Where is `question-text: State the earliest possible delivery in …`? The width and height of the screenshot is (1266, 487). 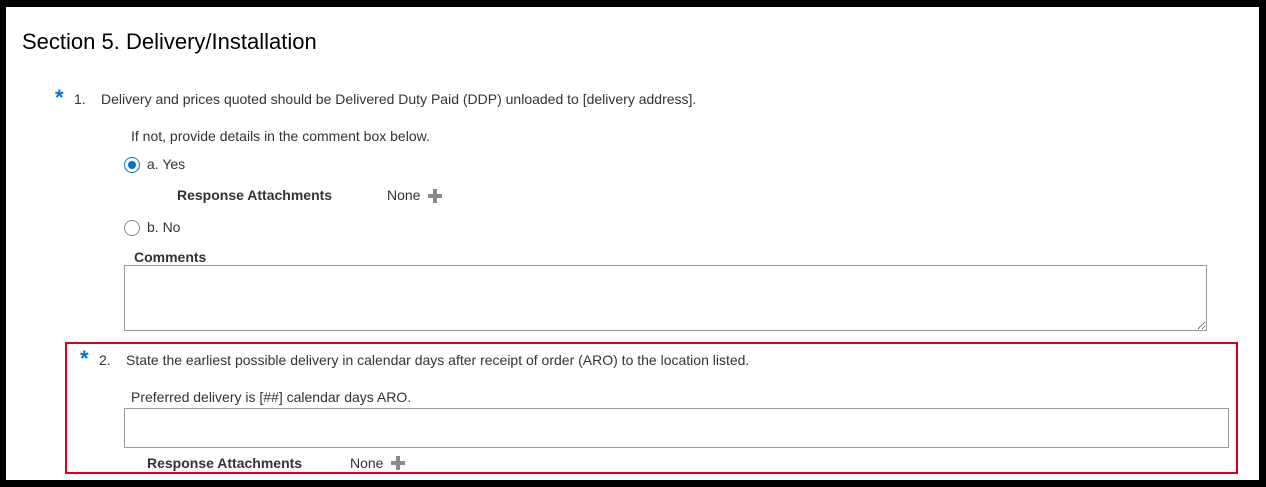 question-text: State the earliest possible delivery in … is located at coordinates (438, 360).